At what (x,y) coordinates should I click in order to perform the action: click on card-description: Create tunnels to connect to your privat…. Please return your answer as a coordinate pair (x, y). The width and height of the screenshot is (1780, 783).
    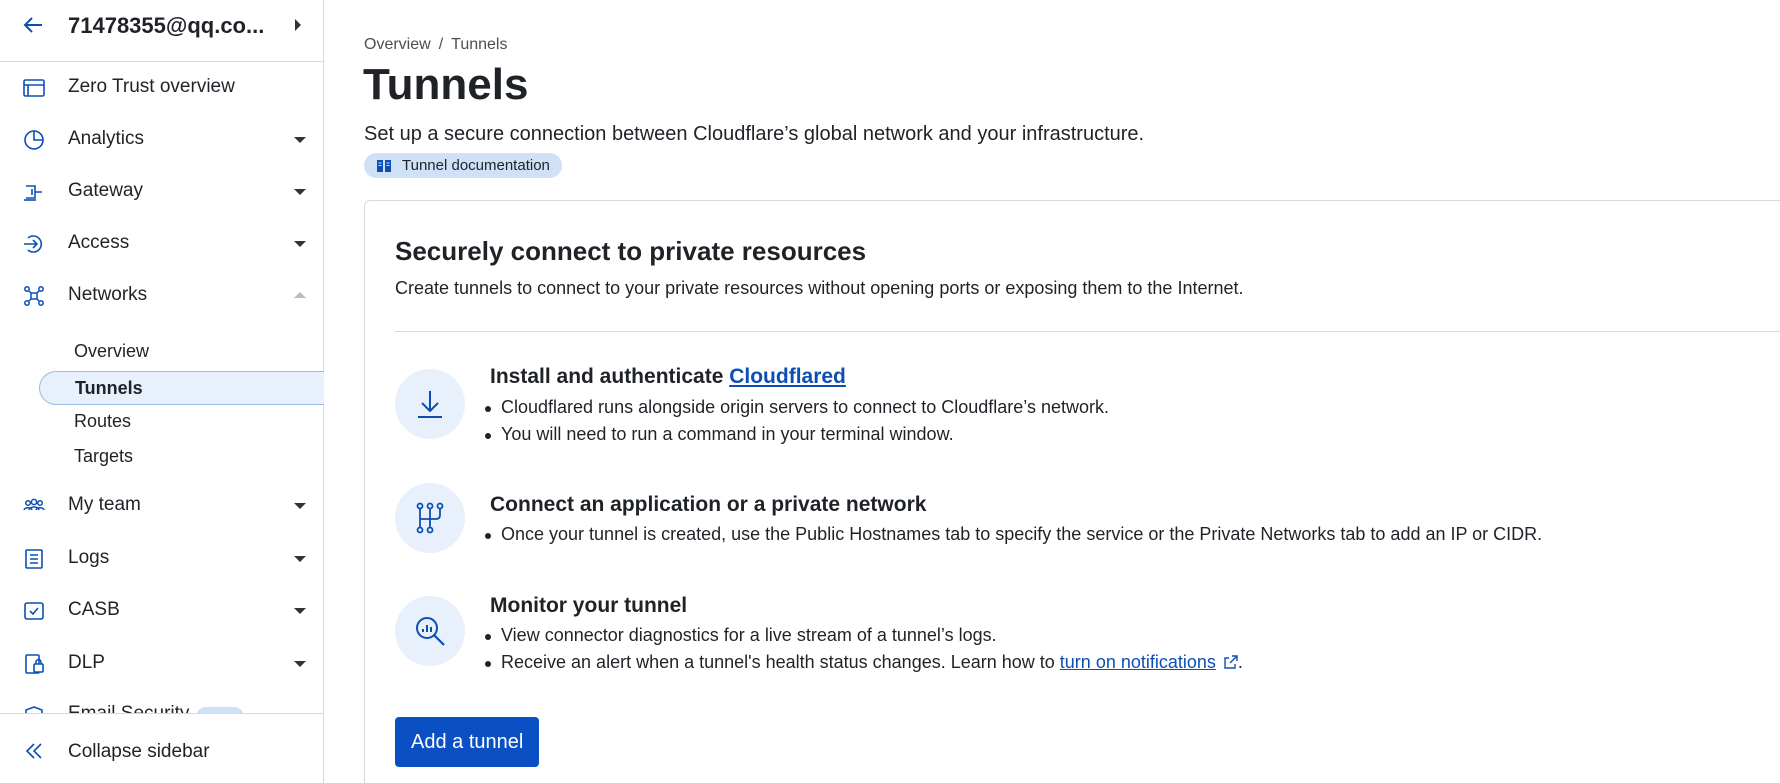
    Looking at the image, I should click on (819, 288).